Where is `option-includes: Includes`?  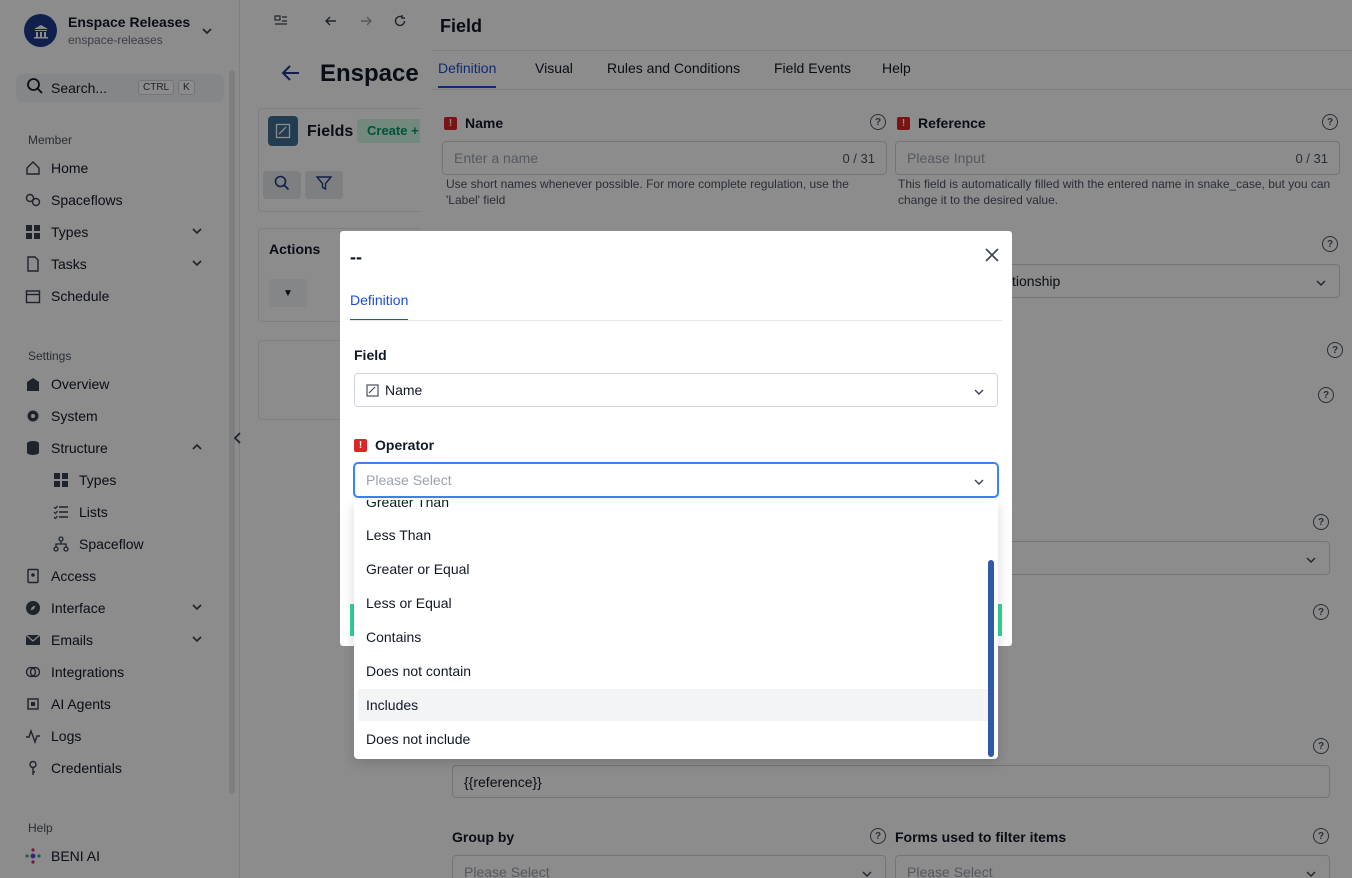
option-includes: Includes is located at coordinates (673, 705).